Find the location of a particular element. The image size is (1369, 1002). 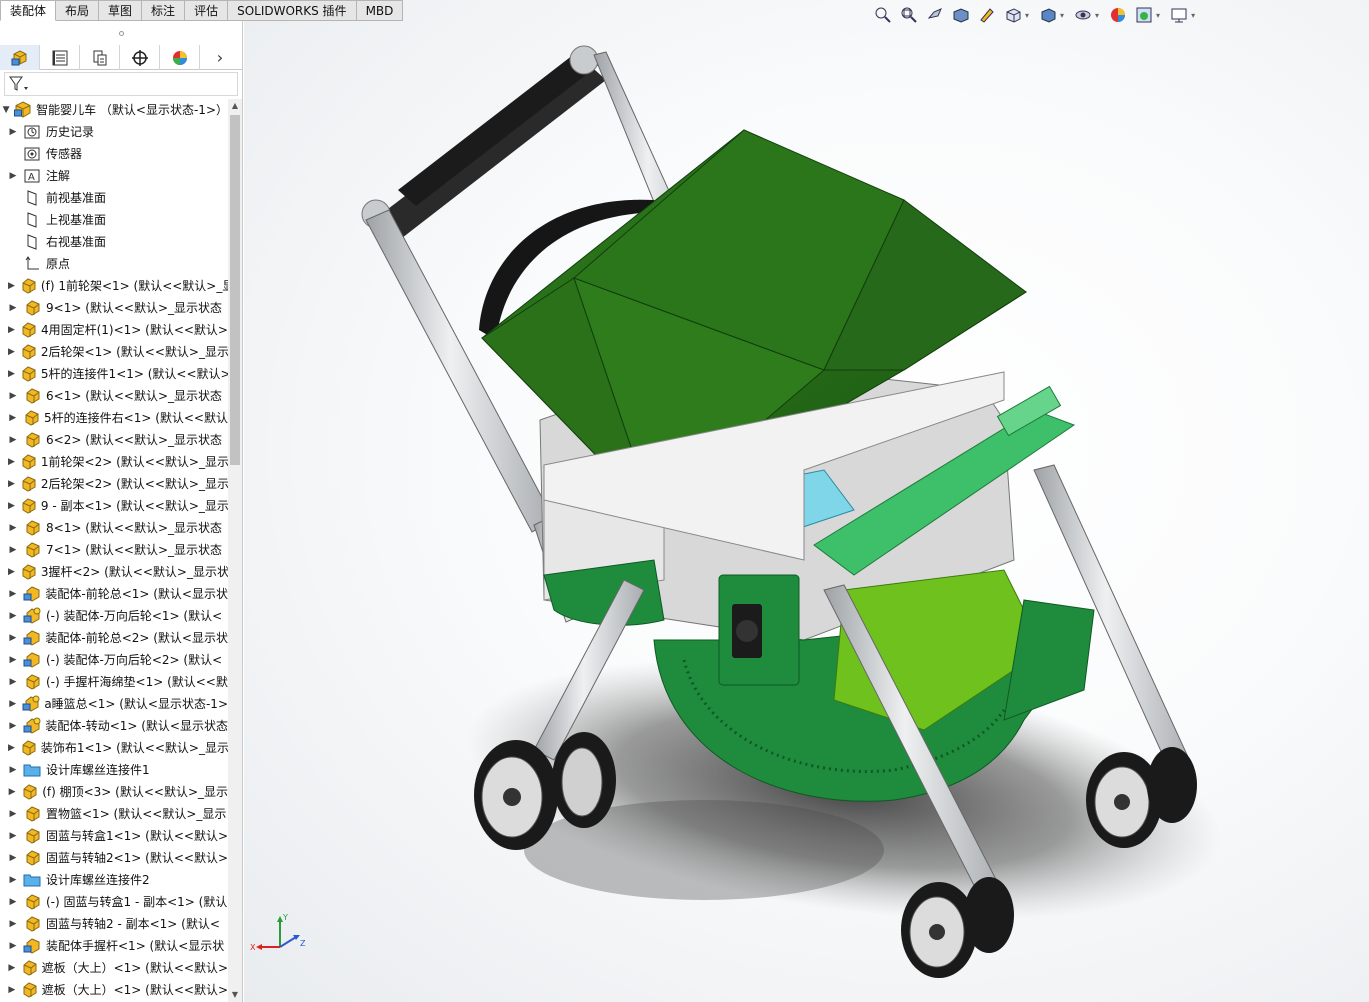

tree-item: ▶右视基准面 is located at coordinates (114, 242).